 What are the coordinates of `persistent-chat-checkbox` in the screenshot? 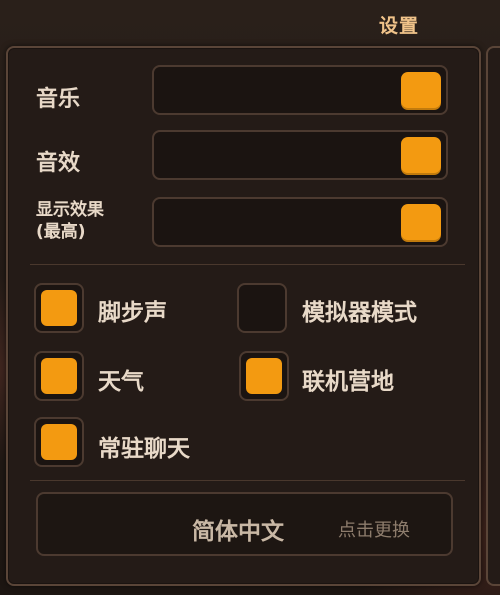 It's located at (59, 442).